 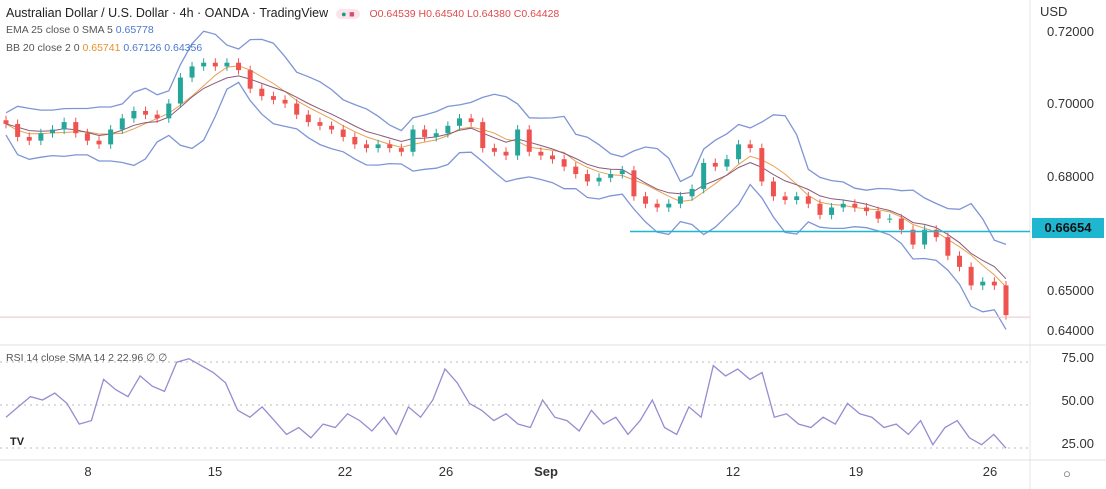 I want to click on rsi-label: RSI 14 close SMA 14 2, so click(x=60, y=358).